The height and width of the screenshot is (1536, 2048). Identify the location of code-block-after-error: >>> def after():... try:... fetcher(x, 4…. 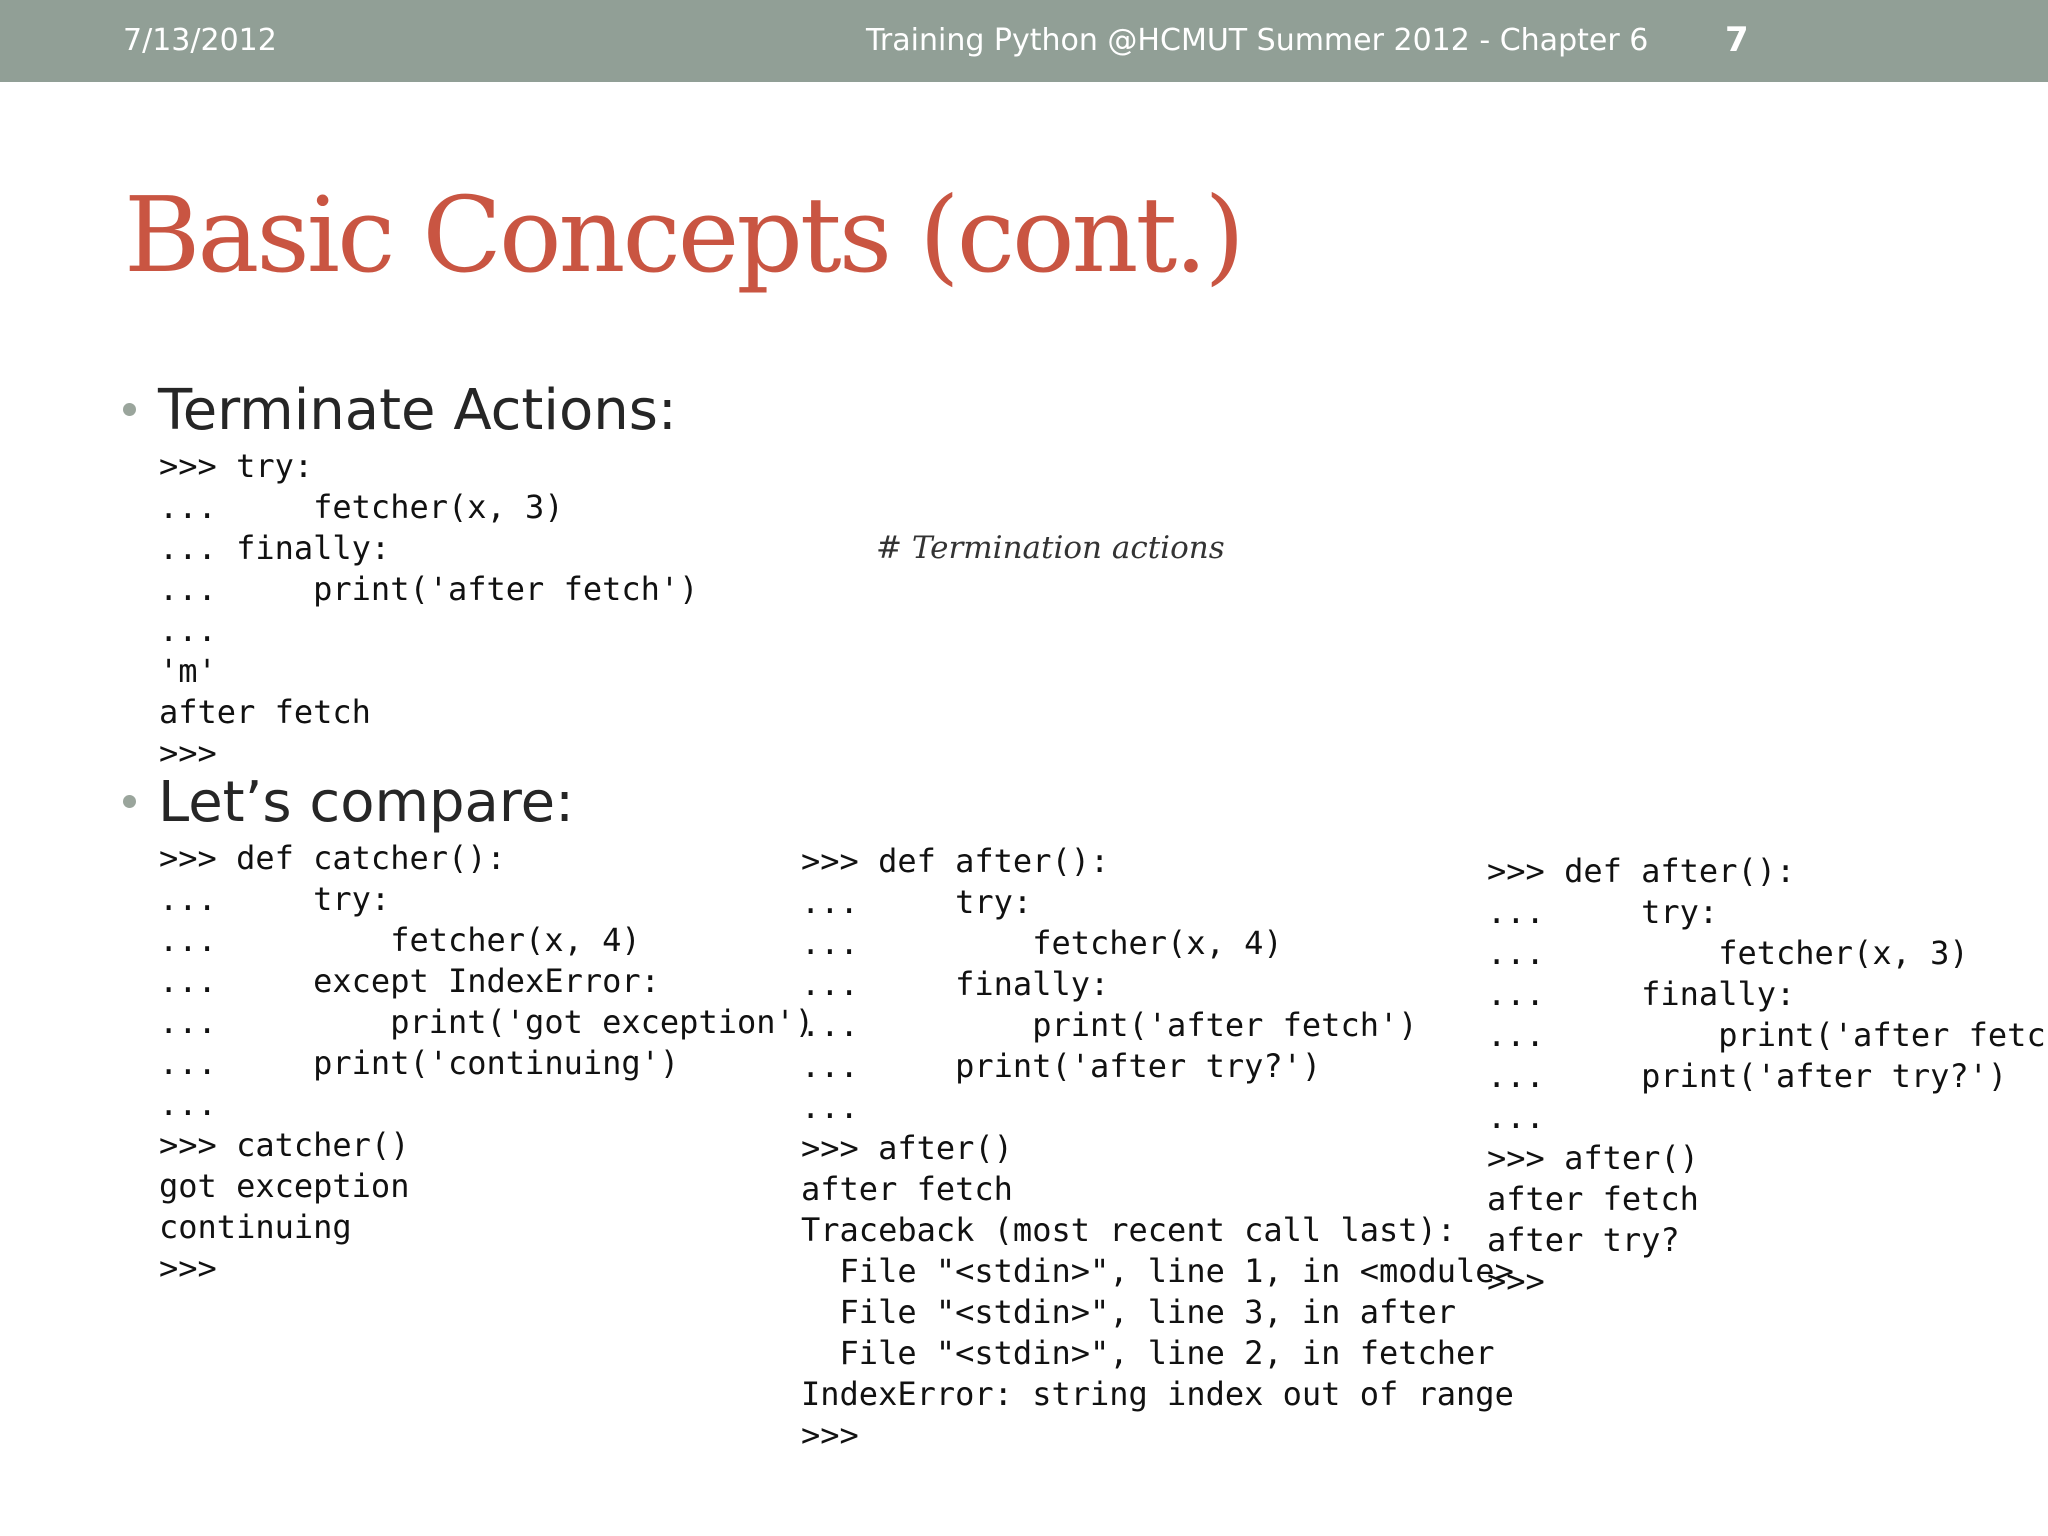
(1157, 1148).